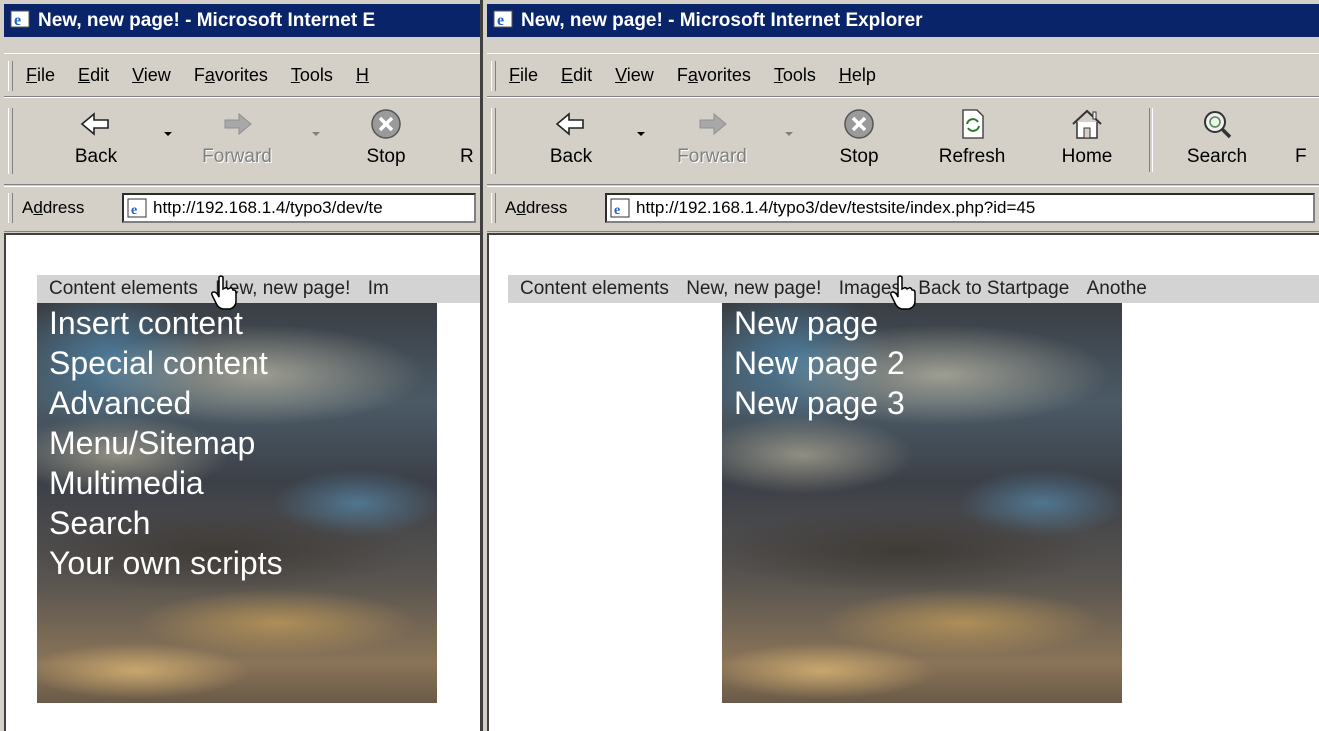 This screenshot has width=1319, height=731. I want to click on nav-menu: Content elements New, new page! Im, so click(258, 289).